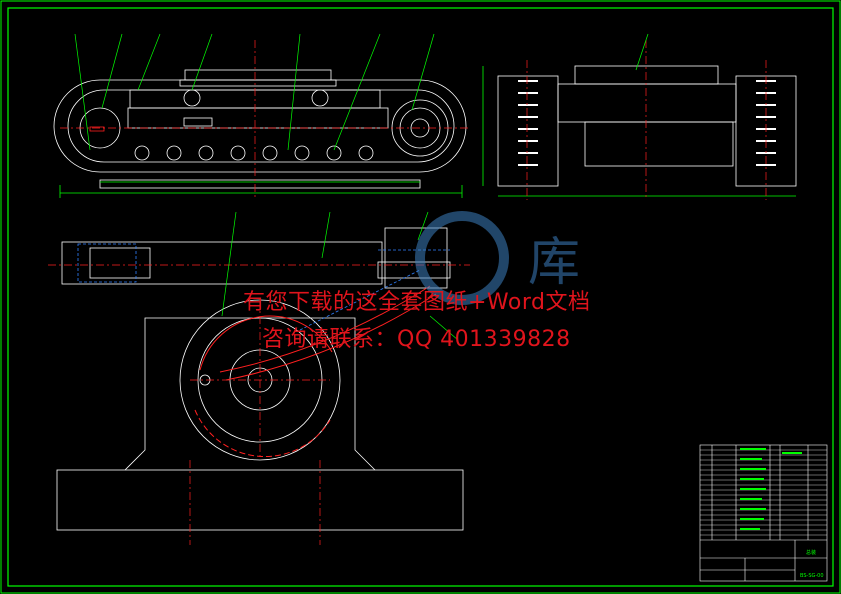 The image size is (841, 594). Describe the element at coordinates (811, 552) in the screenshot. I see `title-block-name: 总装` at that location.